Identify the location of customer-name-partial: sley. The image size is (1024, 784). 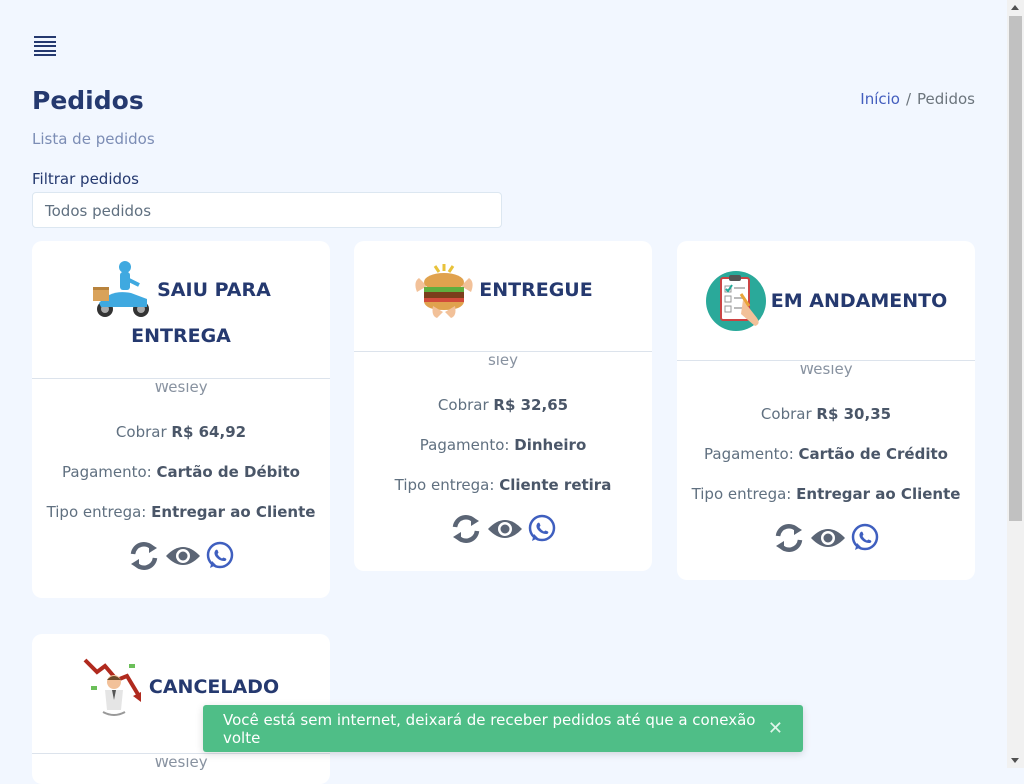
(503, 362).